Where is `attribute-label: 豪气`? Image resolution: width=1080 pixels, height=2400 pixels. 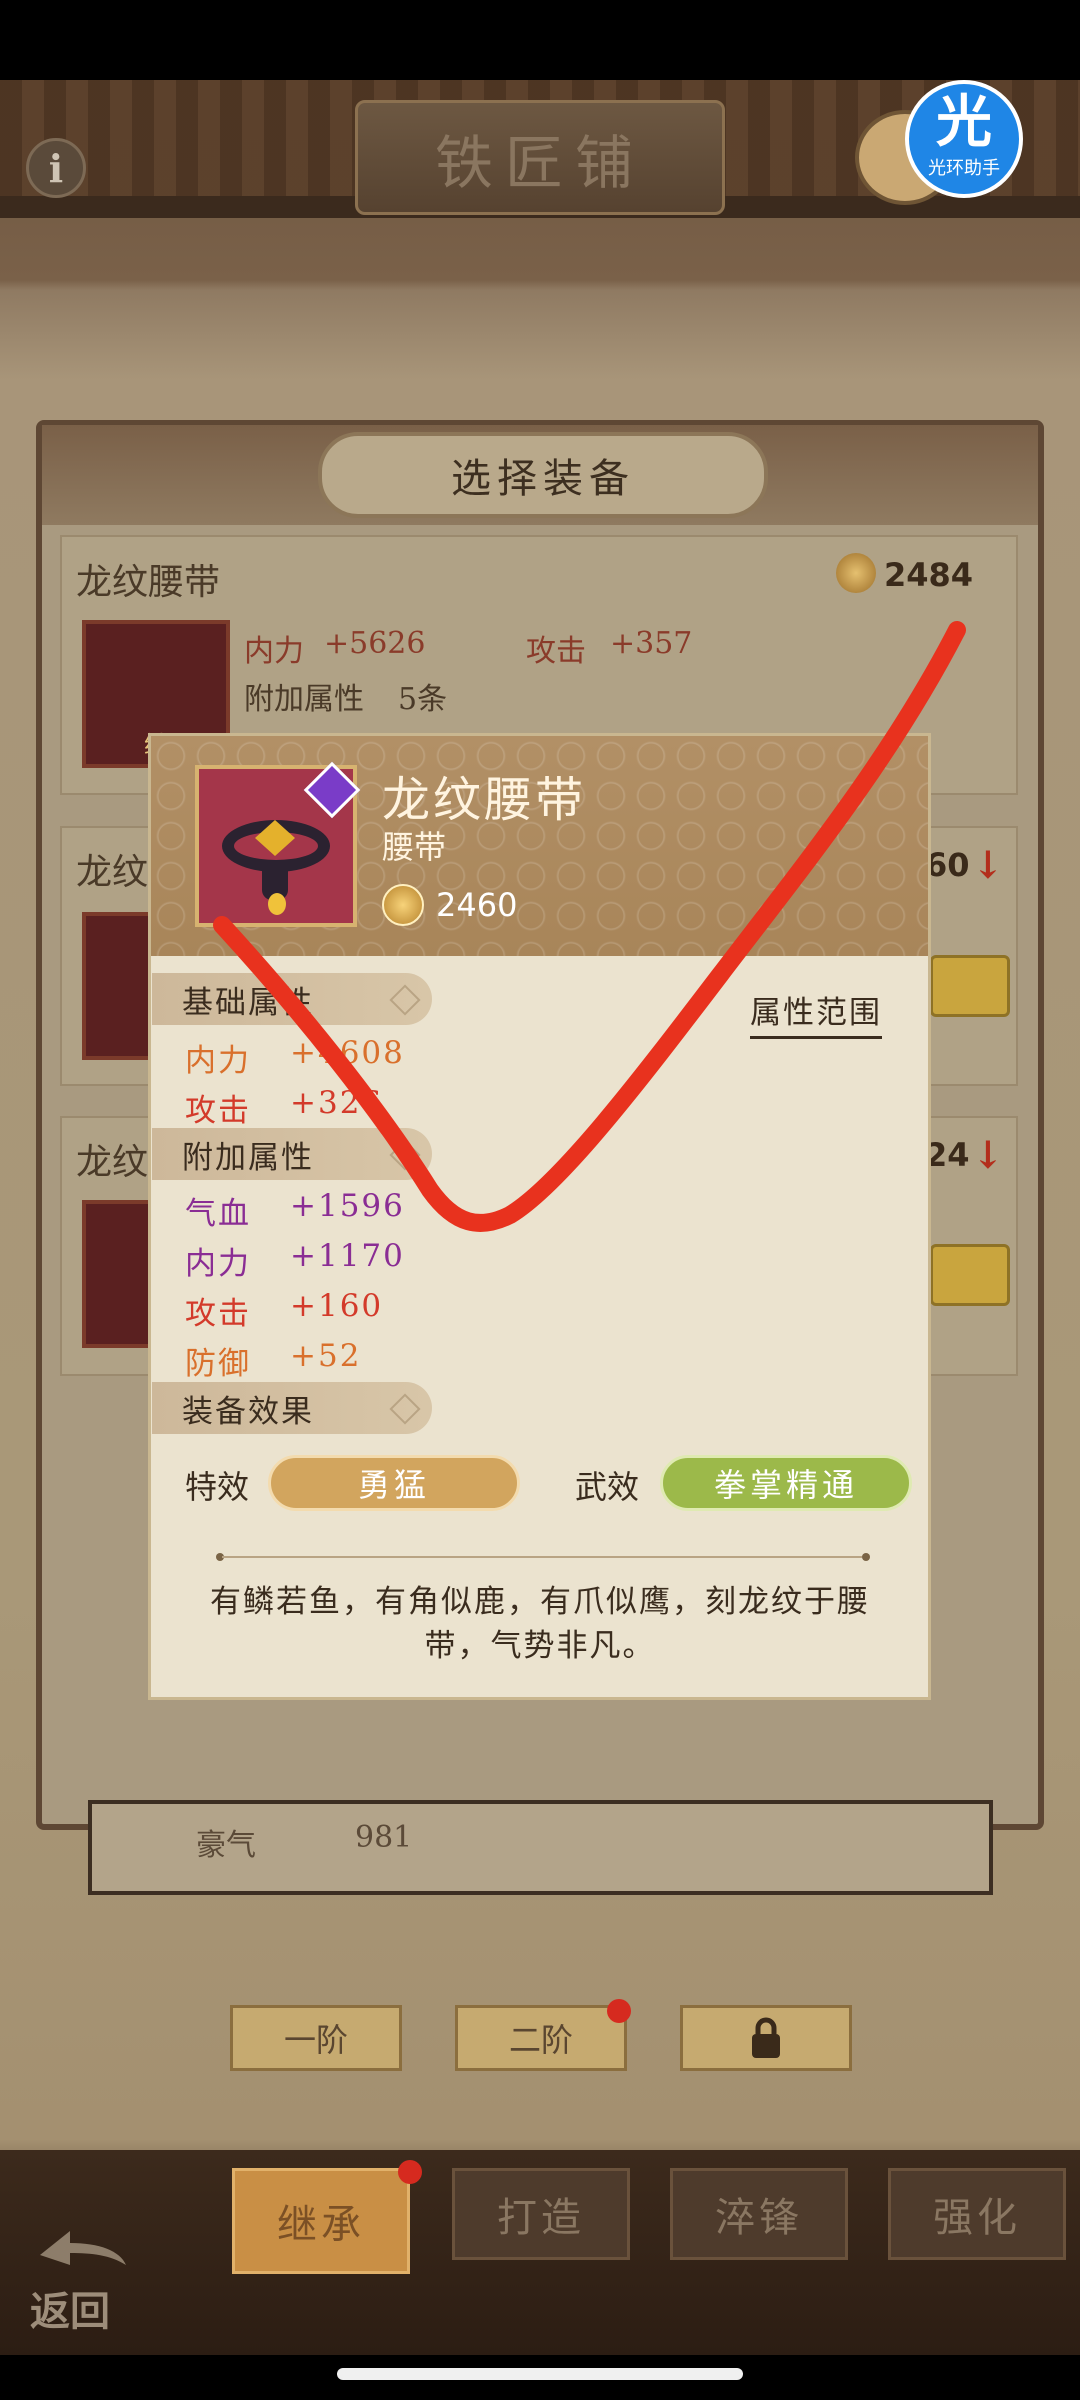
attribute-label: 豪气 is located at coordinates (226, 1845).